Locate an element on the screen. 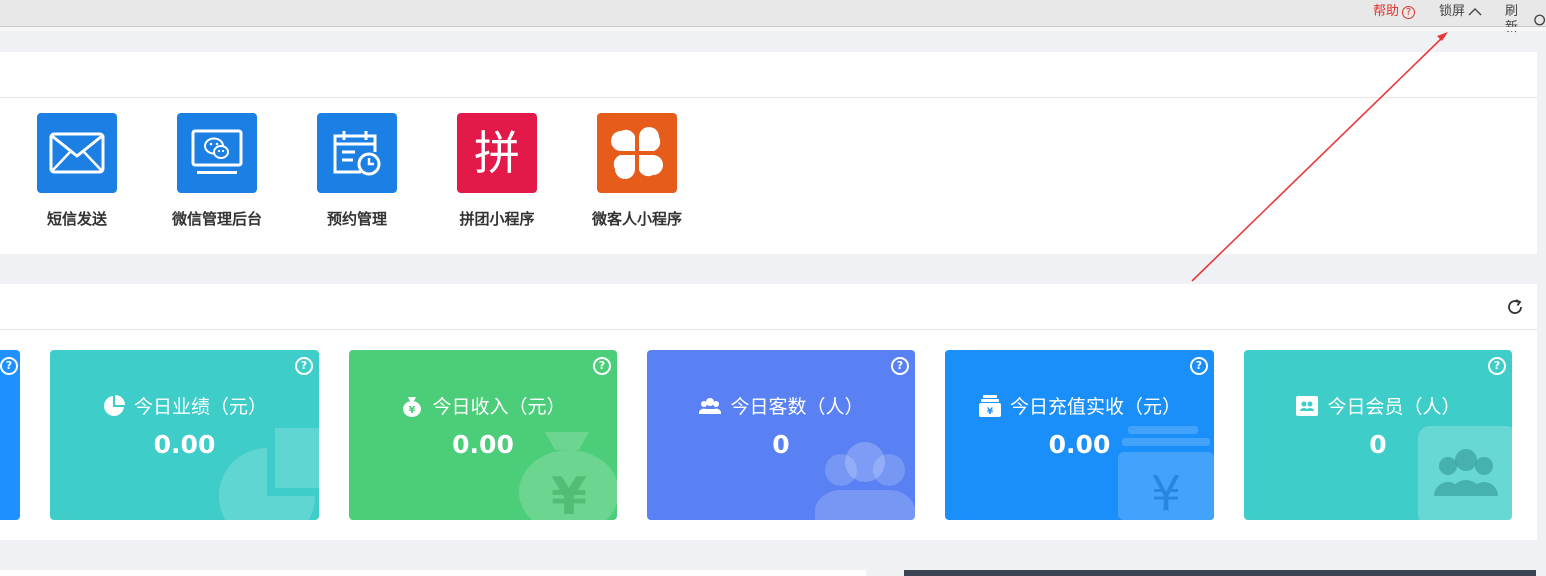 This screenshot has height=576, width=1546. question-icon: ? is located at coordinates (1409, 12).